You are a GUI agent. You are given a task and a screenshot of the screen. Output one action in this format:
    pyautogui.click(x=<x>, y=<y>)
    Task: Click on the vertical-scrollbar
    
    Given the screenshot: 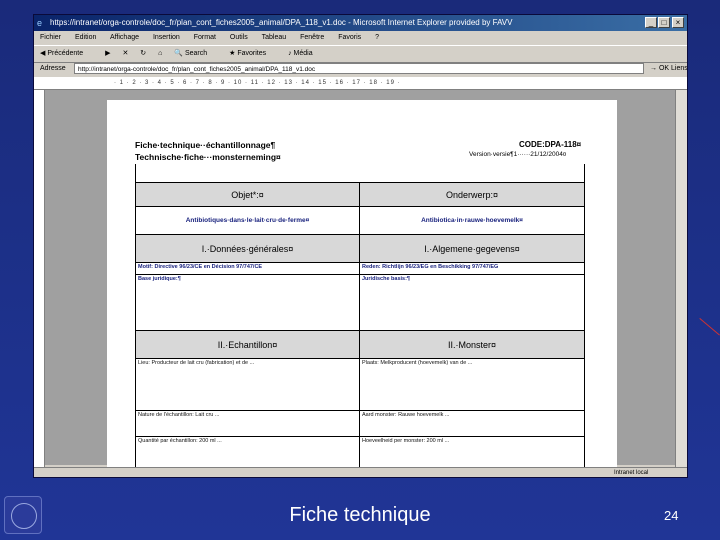 What is the action you would take?
    pyautogui.click(x=681, y=280)
    